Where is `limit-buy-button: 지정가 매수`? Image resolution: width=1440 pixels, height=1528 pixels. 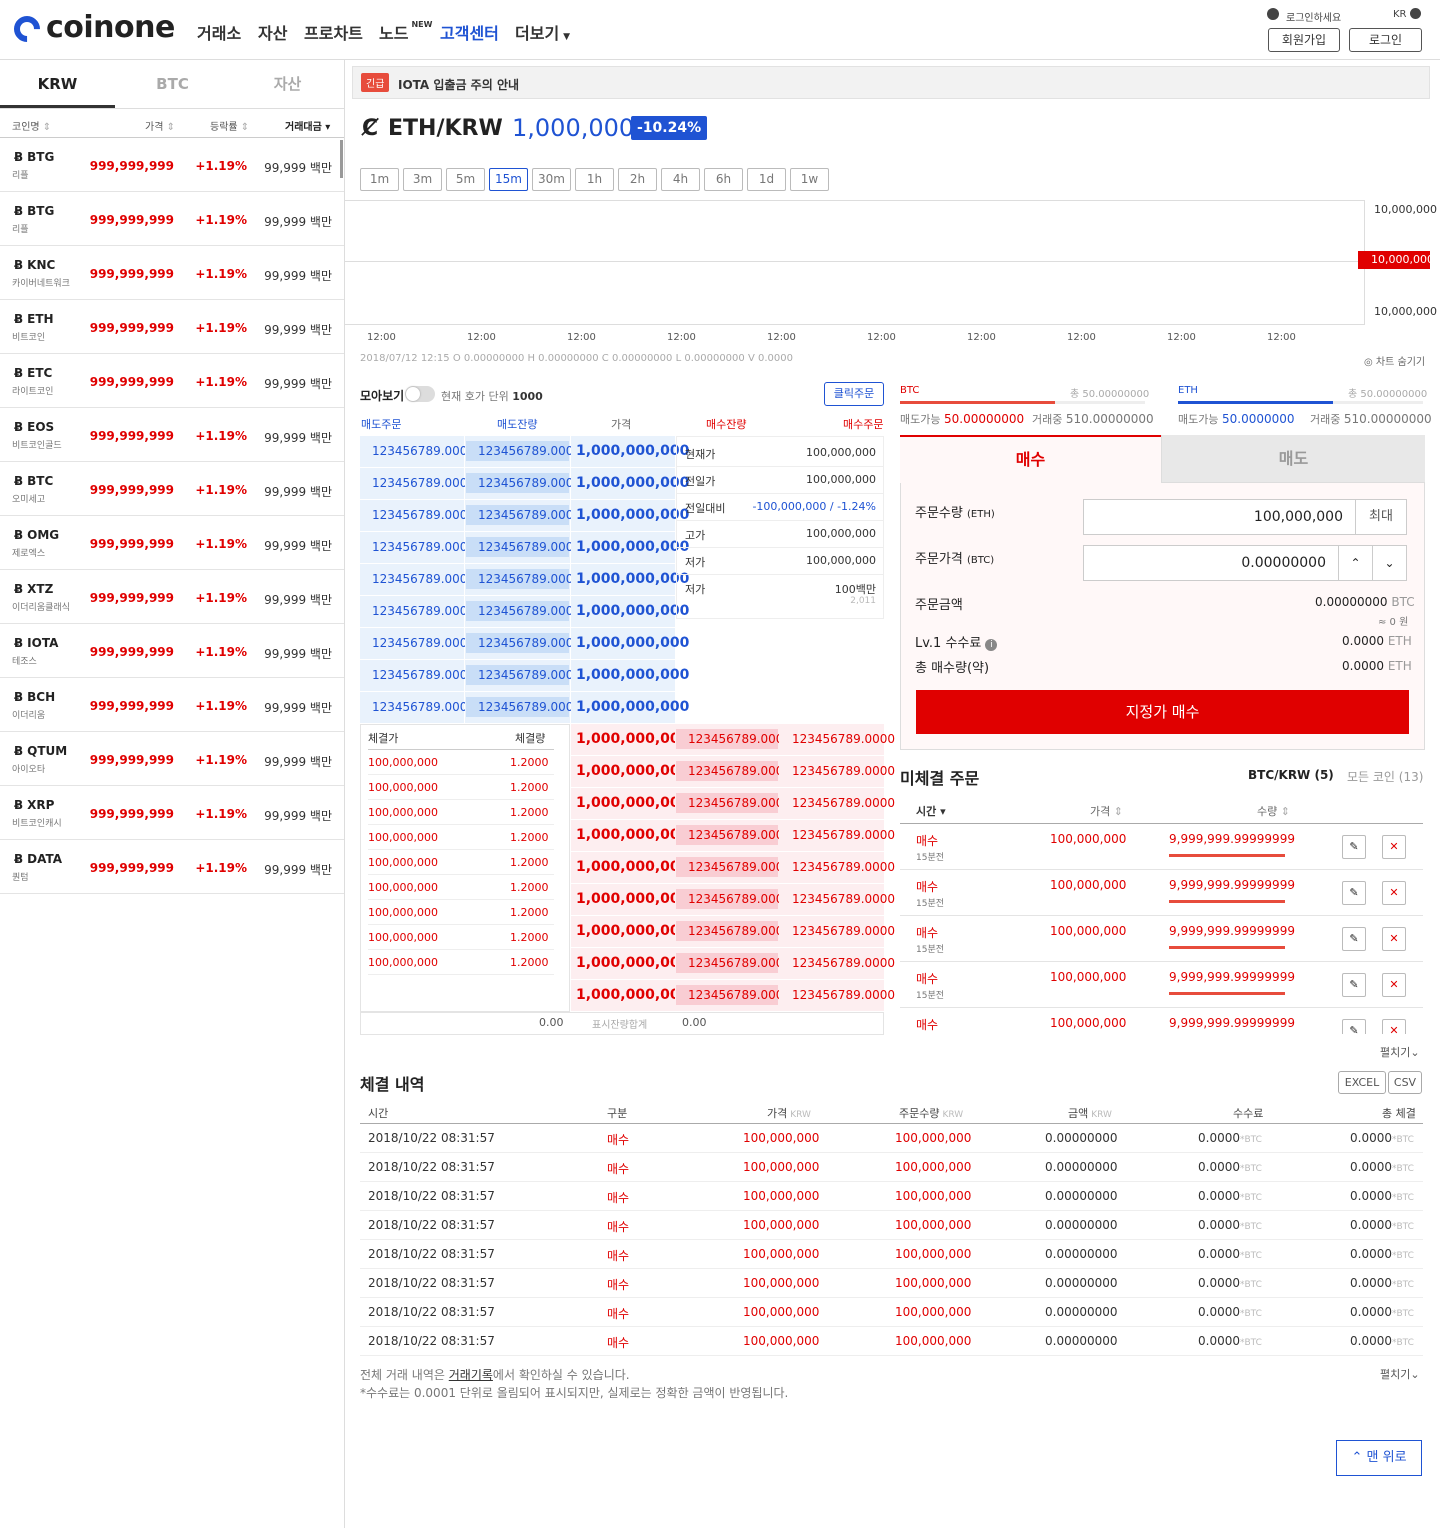
limit-buy-button: 지정가 매수 is located at coordinates (1162, 712).